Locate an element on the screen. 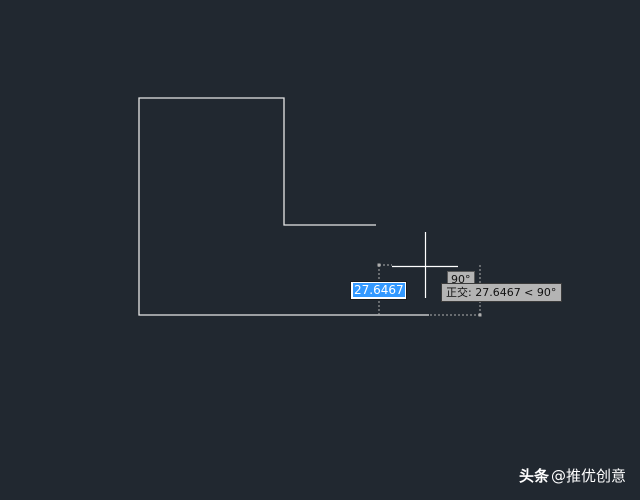 The image size is (640, 500). dimension-input-value: 27.6467 is located at coordinates (379, 290).